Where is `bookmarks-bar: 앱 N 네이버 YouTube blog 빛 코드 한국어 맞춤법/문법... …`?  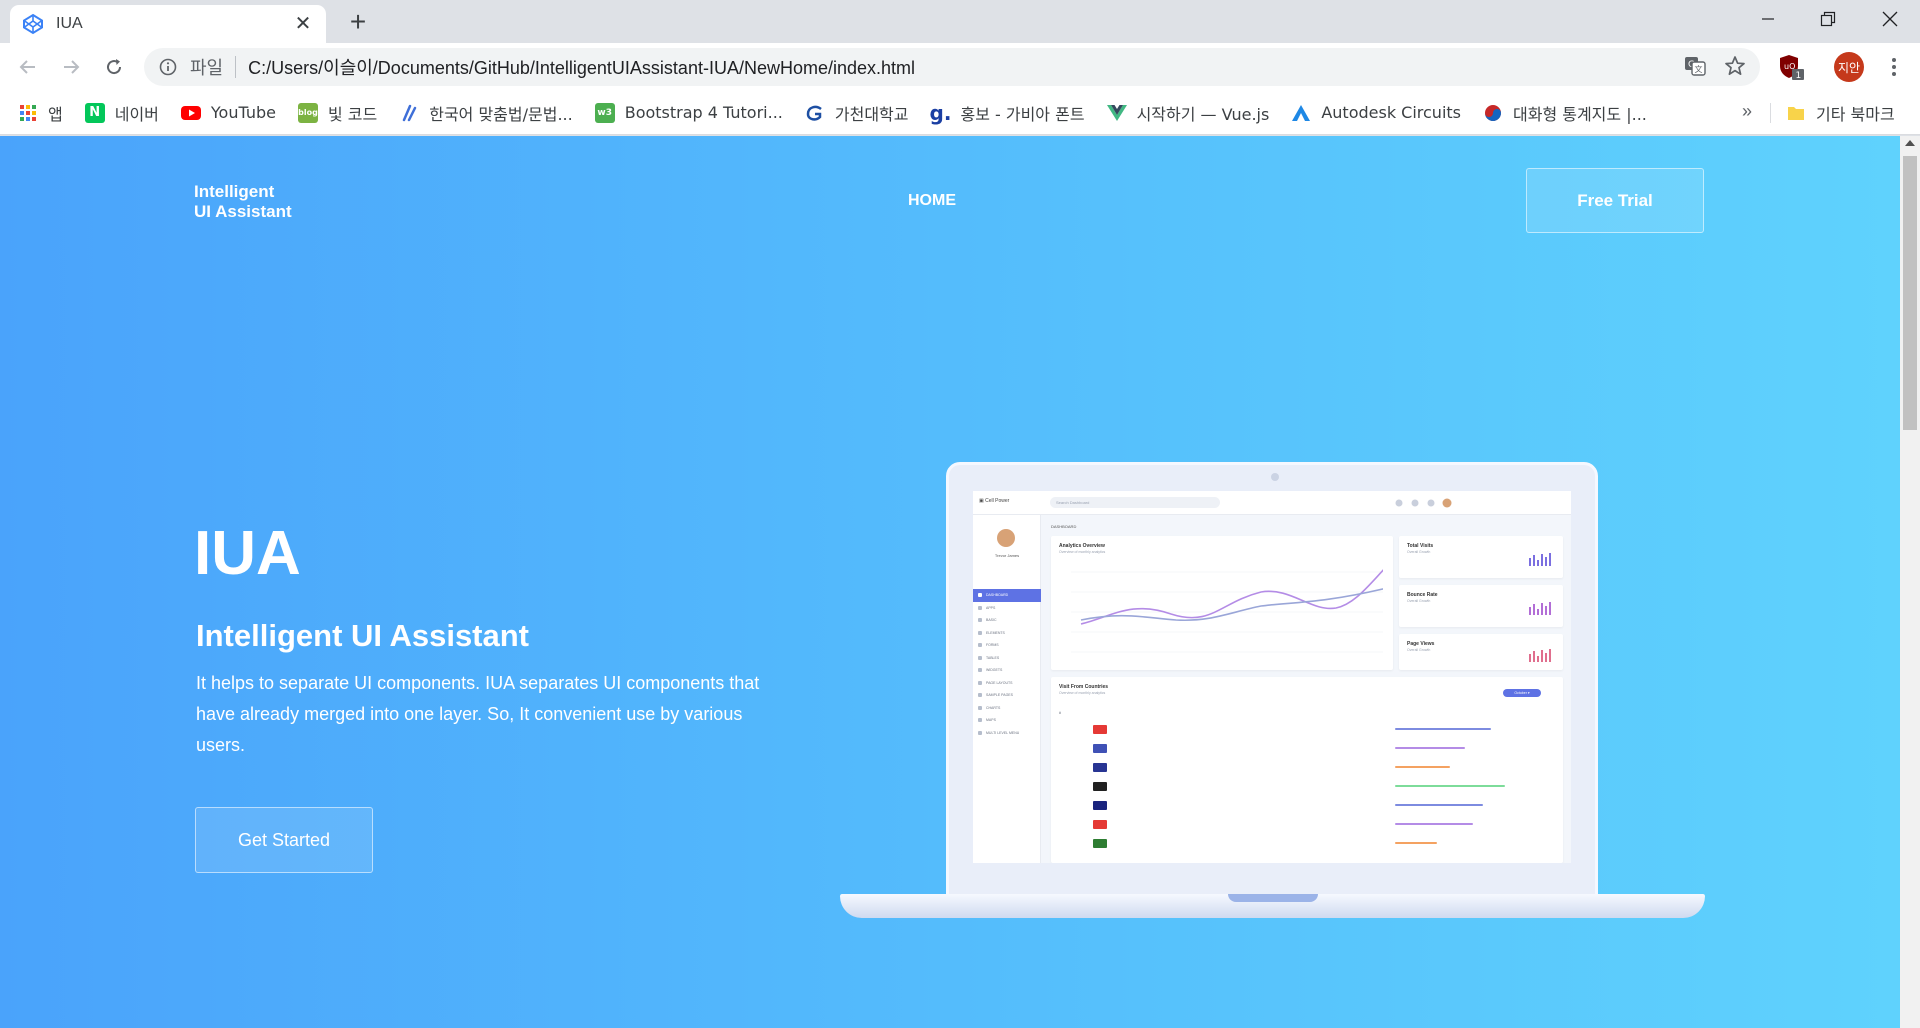
bookmarks-bar: 앱 N 네이버 YouTube blog 빛 코드 한국어 맞춤법/문법... … is located at coordinates (960, 113).